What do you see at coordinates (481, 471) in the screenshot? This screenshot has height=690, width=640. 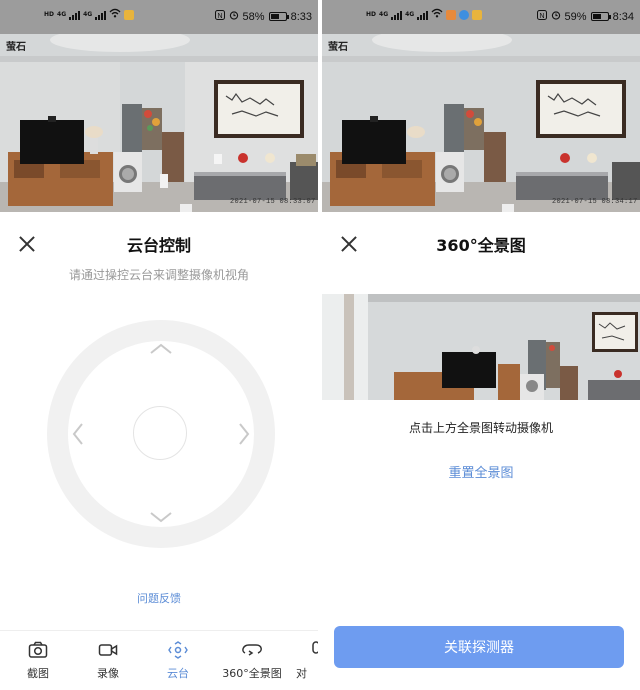 I see `reset-panorama-link: 重置全景图` at bounding box center [481, 471].